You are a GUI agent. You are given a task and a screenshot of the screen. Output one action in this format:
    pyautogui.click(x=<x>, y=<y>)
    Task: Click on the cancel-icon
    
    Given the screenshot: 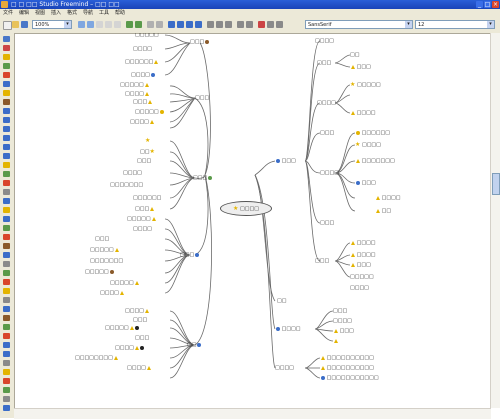 What is the action you would take?
    pyautogui.click(x=6, y=183)
    